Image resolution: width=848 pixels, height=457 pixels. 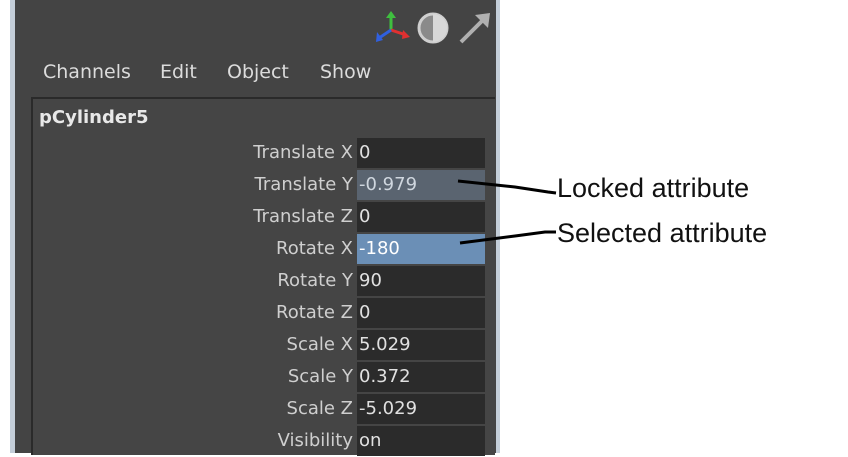 I want to click on selected-attribute-annotation: Selected attribute, so click(x=662, y=233).